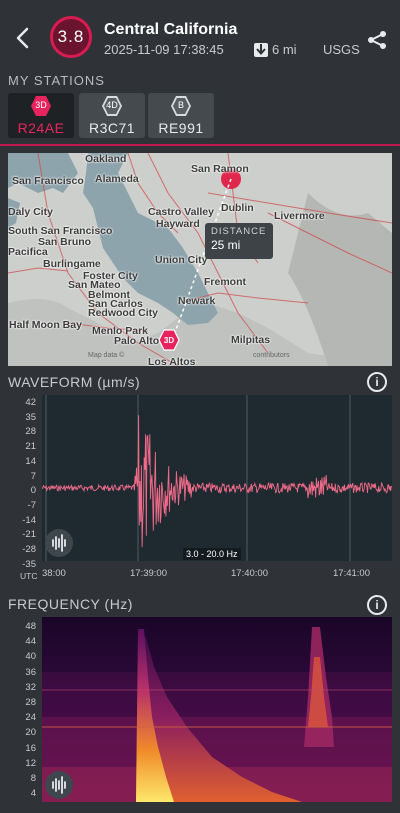 The image size is (400, 813). I want to click on y-tick-label: 21, so click(30, 447).